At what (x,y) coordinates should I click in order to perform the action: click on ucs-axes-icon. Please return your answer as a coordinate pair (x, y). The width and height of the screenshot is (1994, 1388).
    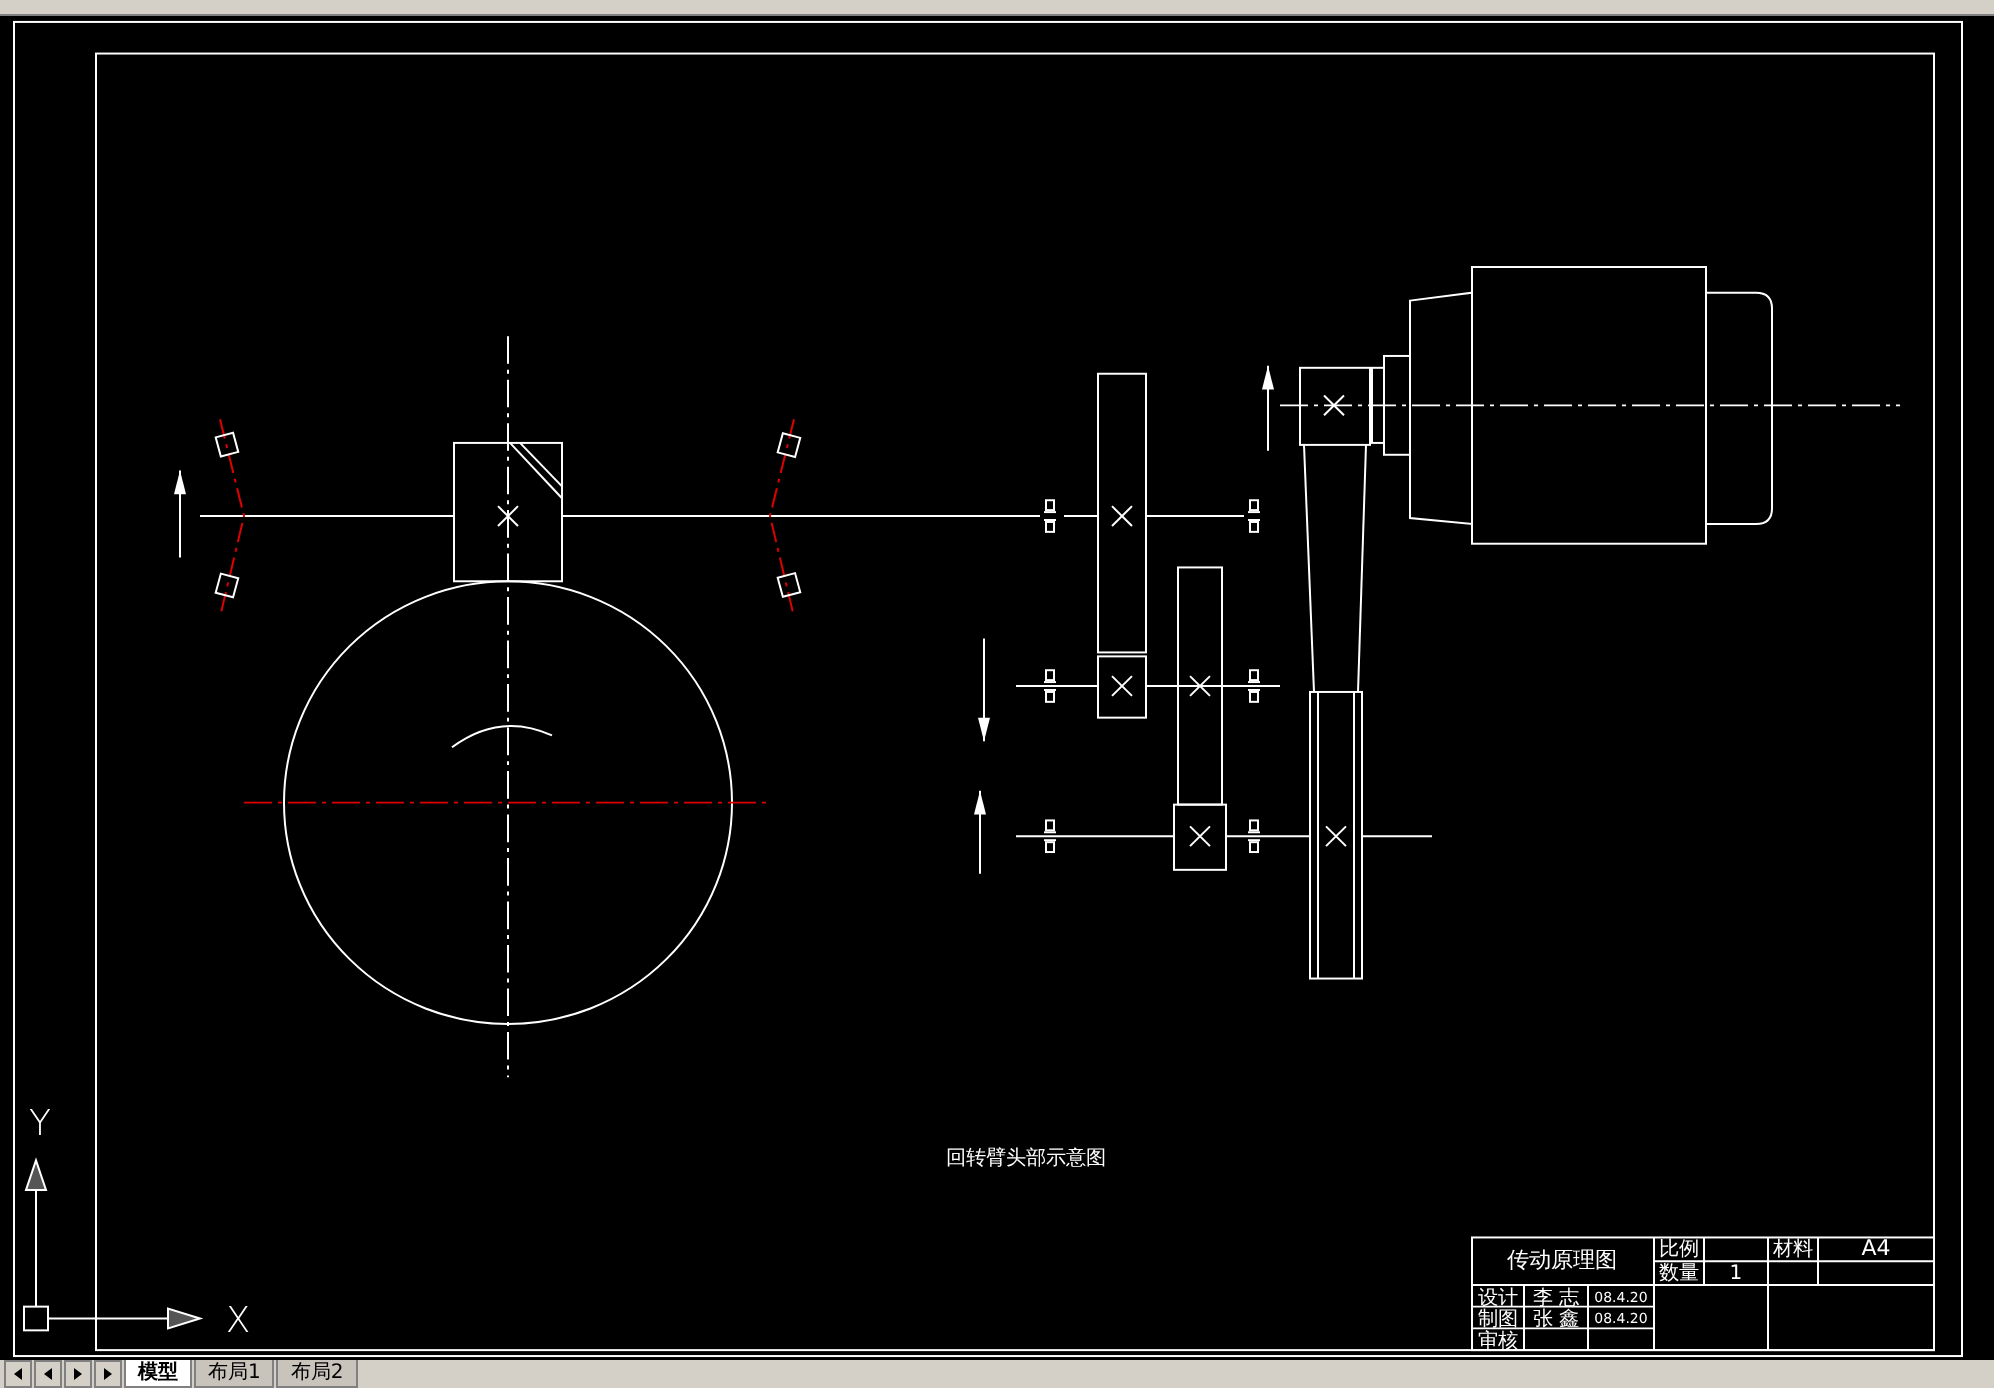
    Looking at the image, I should click on (113, 1244).